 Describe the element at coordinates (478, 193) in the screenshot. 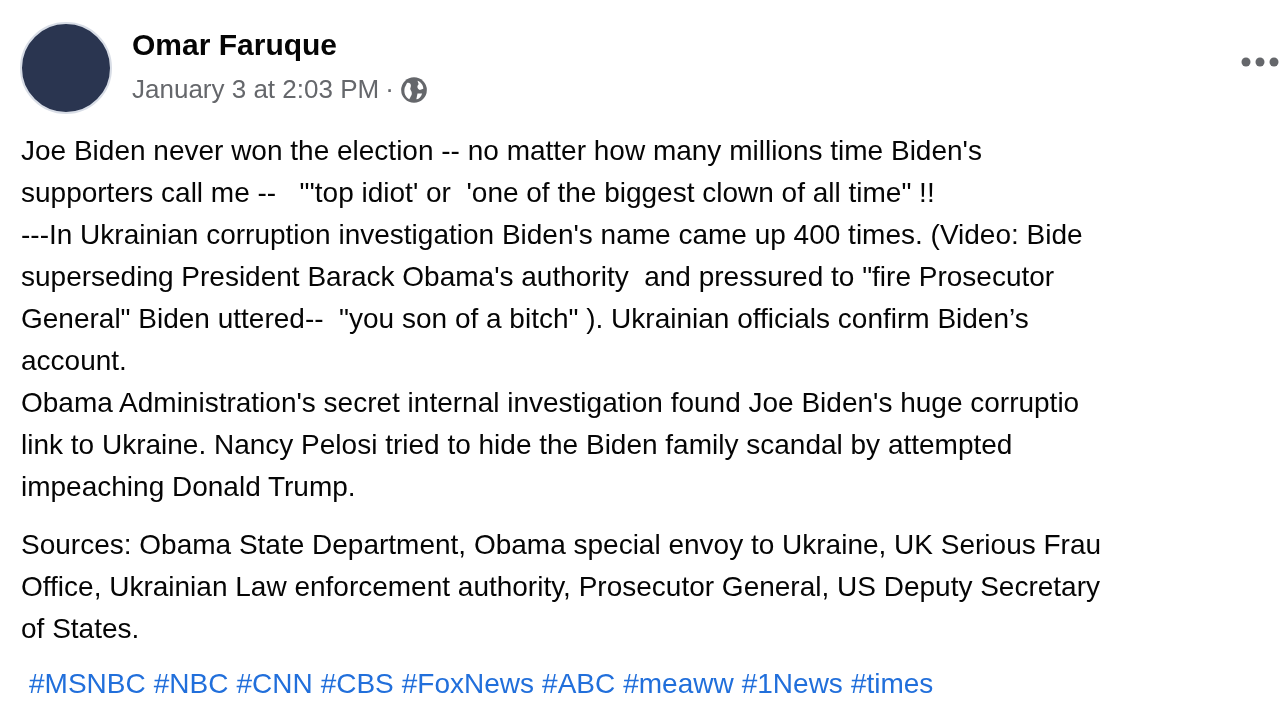

I see `post-text-line: supporters call me -- "'top idiot' or 'one of the biggest clown of all time" !!` at that location.